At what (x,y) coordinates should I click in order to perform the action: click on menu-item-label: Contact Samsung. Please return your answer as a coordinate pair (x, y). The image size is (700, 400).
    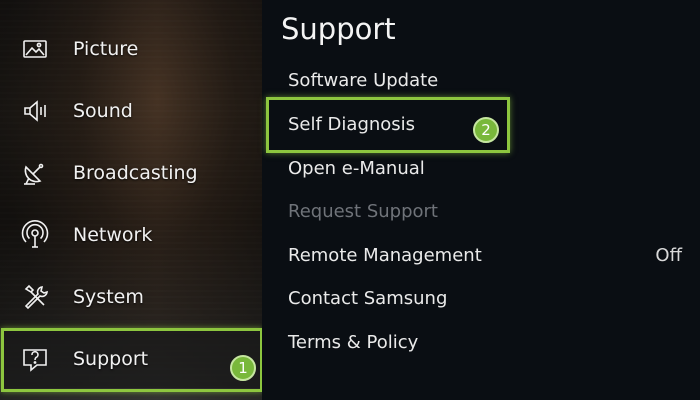
    Looking at the image, I should click on (368, 298).